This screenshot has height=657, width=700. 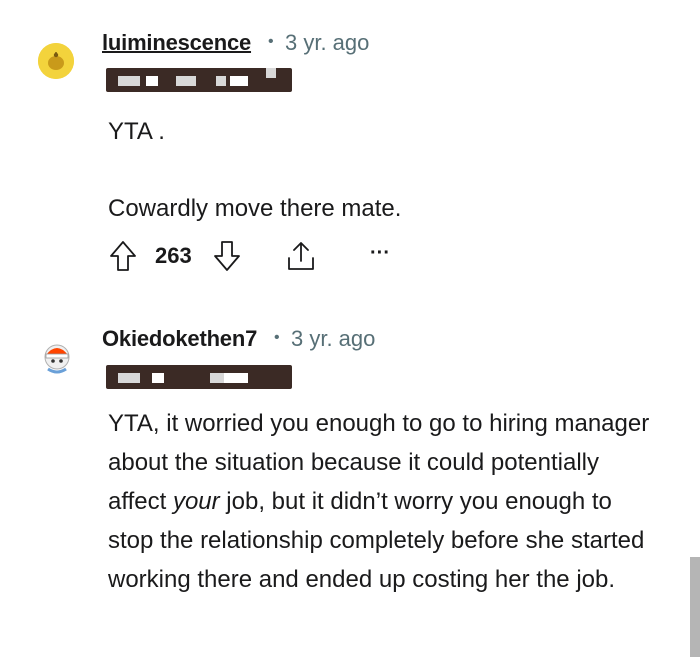 What do you see at coordinates (255, 208) in the screenshot?
I see `comment-paragraph: Cowardly move there mate.` at bounding box center [255, 208].